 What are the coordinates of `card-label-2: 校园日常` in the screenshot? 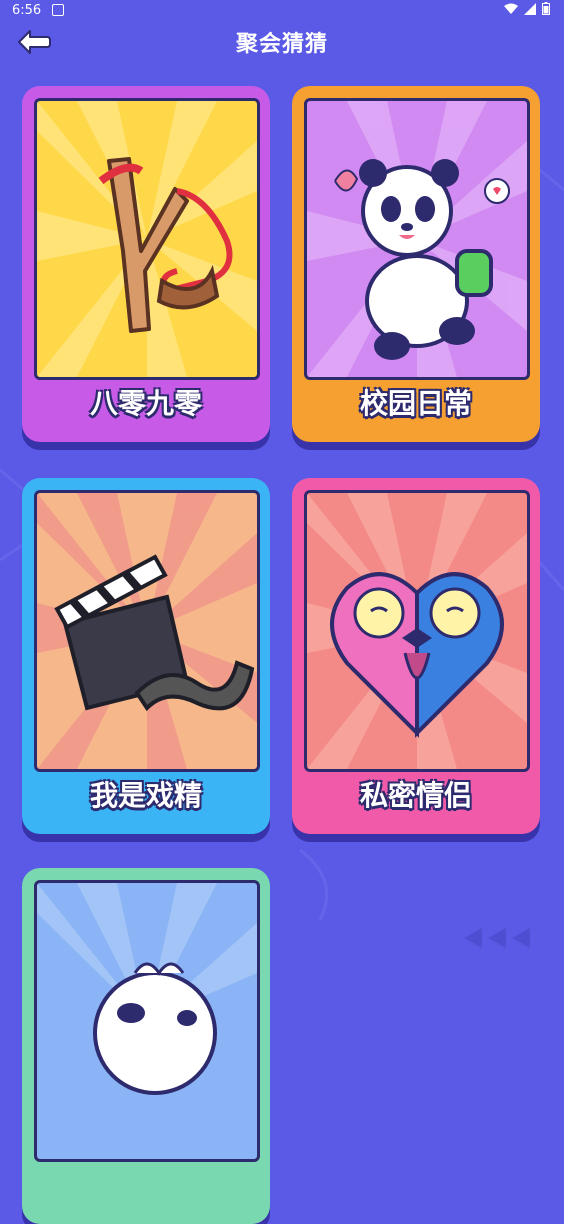 It's located at (415, 403).